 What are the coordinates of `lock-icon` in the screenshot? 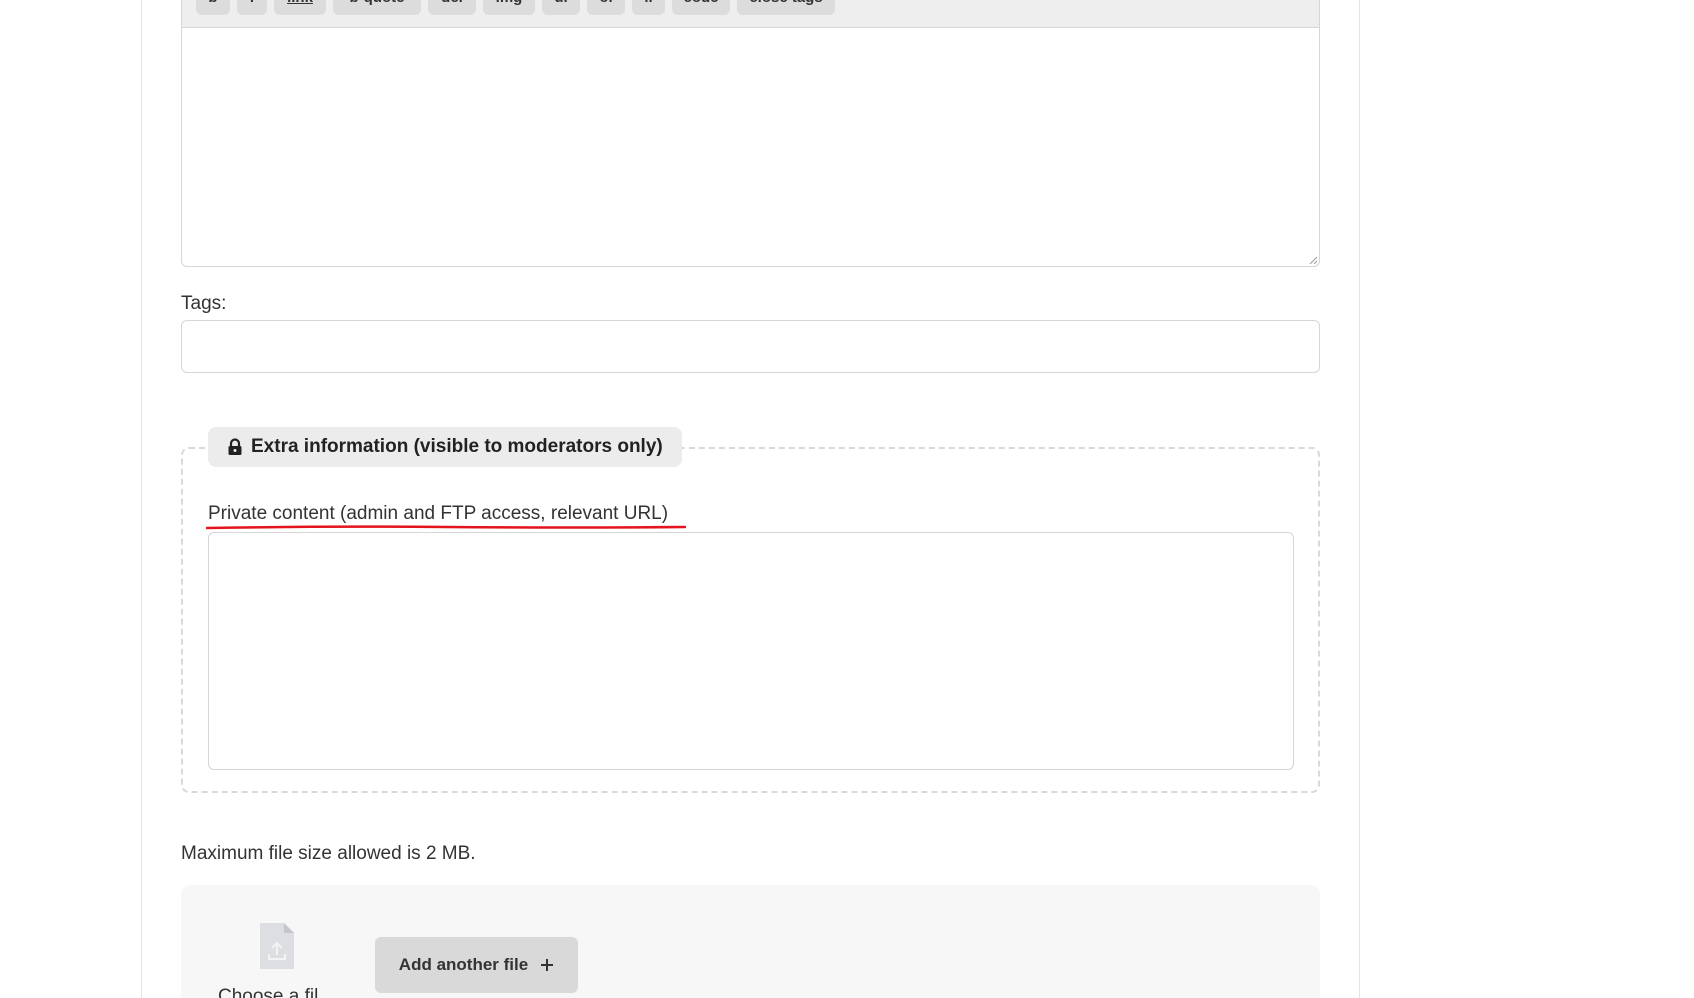 It's located at (235, 446).